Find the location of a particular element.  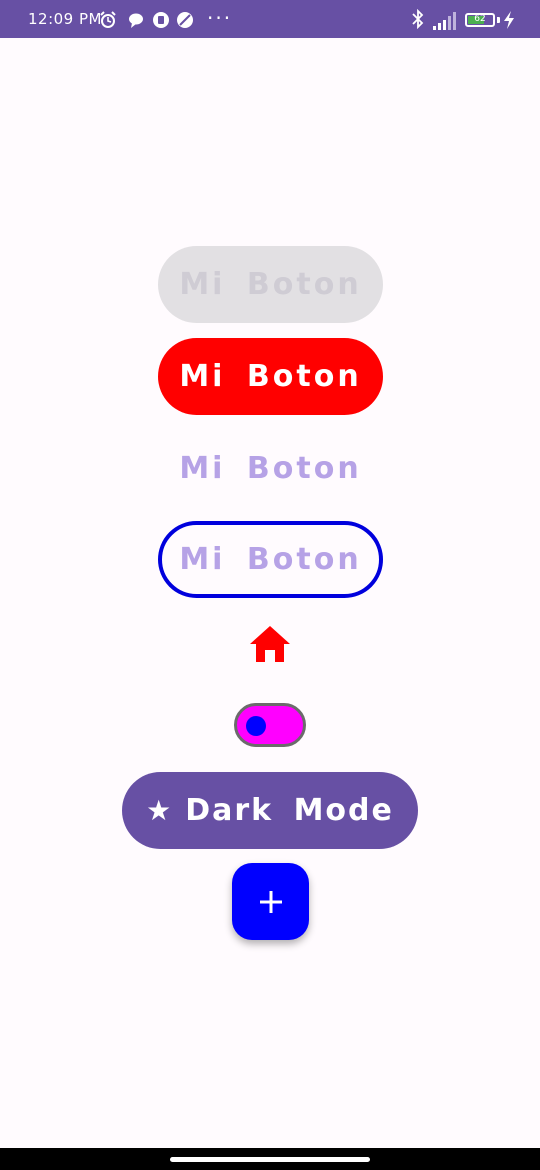

signal-icon is located at coordinates (444, 21).